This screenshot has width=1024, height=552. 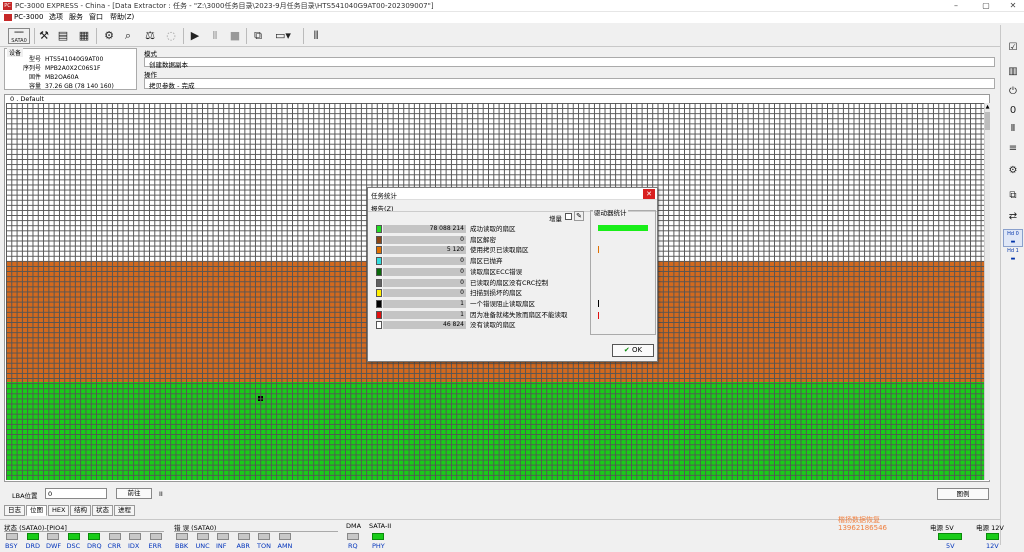 What do you see at coordinates (34, 86) in the screenshot?
I see `field-capacity-label: 容量` at bounding box center [34, 86].